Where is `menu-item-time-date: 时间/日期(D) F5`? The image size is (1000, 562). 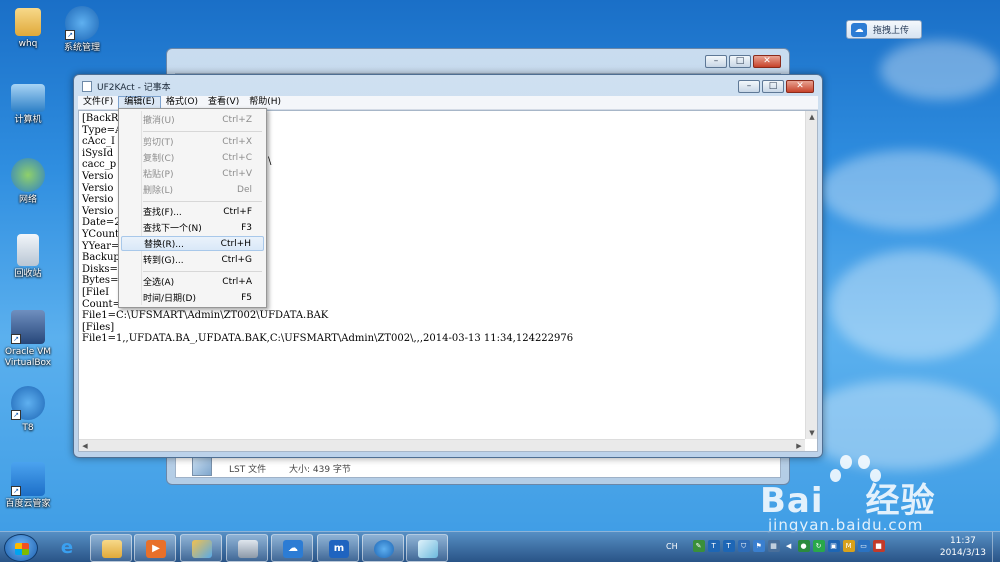 menu-item-time-date: 时间/日期(D) F5 is located at coordinates (192, 297).